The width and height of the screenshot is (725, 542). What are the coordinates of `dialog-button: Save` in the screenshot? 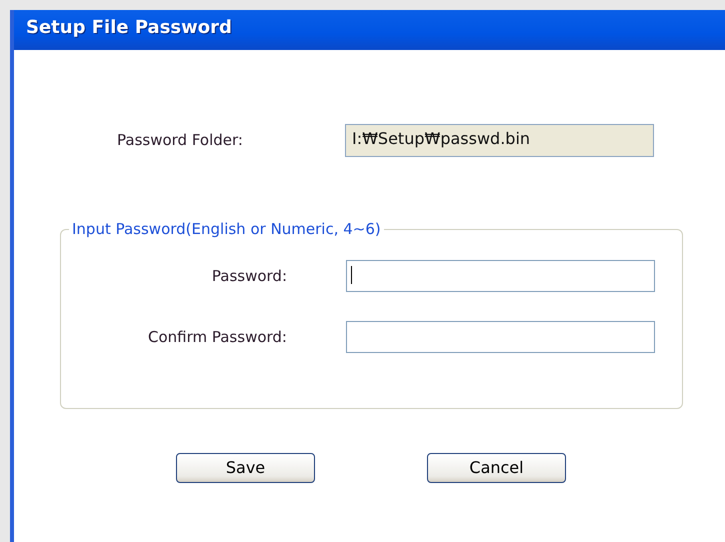 It's located at (245, 468).